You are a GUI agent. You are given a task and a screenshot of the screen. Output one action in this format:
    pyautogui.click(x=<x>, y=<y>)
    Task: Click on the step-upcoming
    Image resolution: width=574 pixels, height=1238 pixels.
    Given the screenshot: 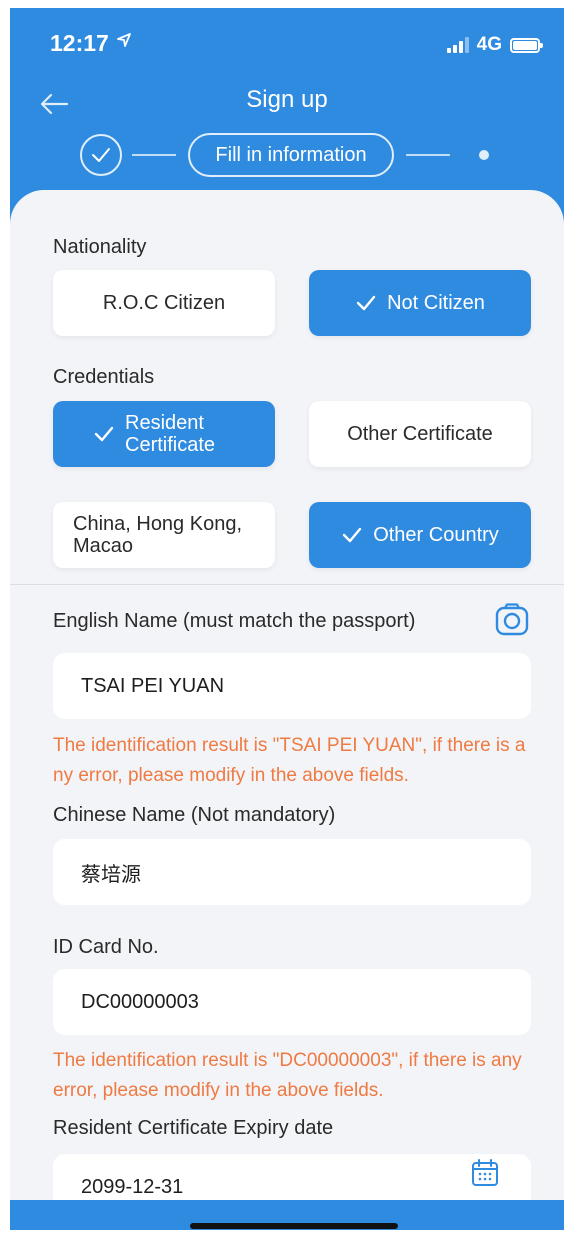 What is the action you would take?
    pyautogui.click(x=484, y=155)
    